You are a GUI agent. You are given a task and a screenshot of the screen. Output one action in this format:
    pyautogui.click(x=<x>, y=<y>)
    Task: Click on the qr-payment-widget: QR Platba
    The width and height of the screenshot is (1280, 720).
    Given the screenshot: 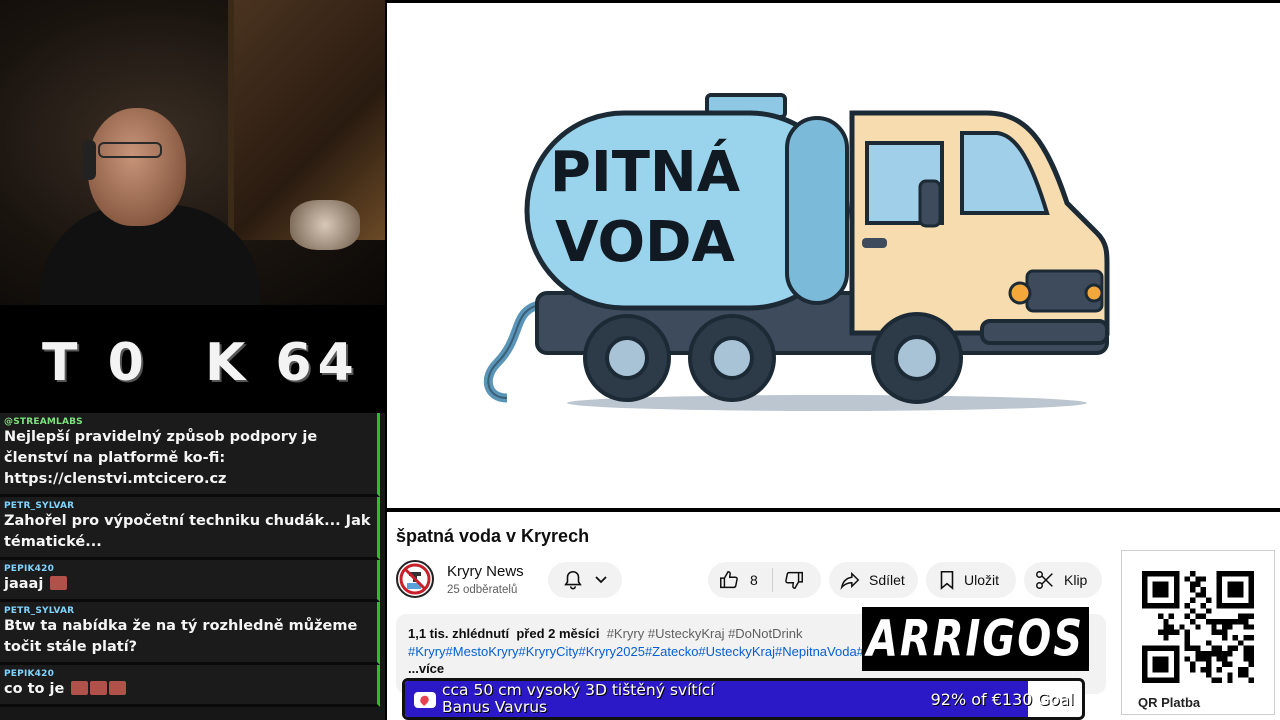 What is the action you would take?
    pyautogui.click(x=1198, y=632)
    